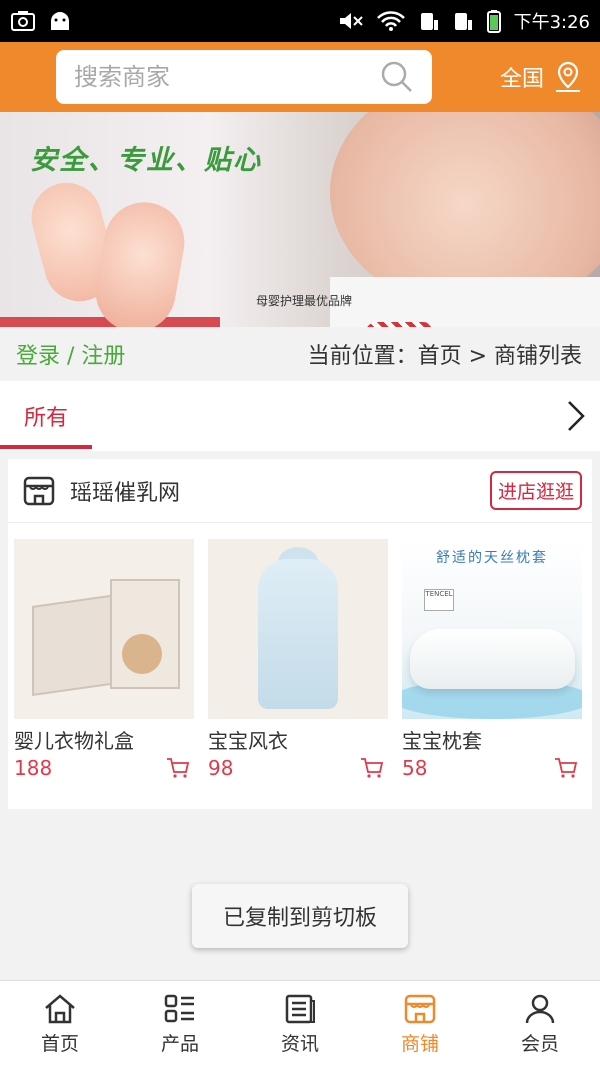 The height and width of the screenshot is (1067, 600). I want to click on nav-news-label: 资讯, so click(299, 1043).